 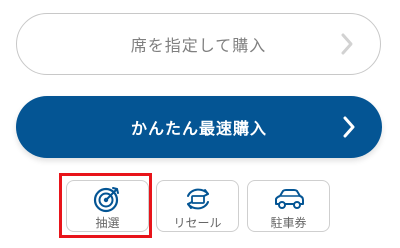 I want to click on parking-tile: 駐車券, so click(x=288, y=206).